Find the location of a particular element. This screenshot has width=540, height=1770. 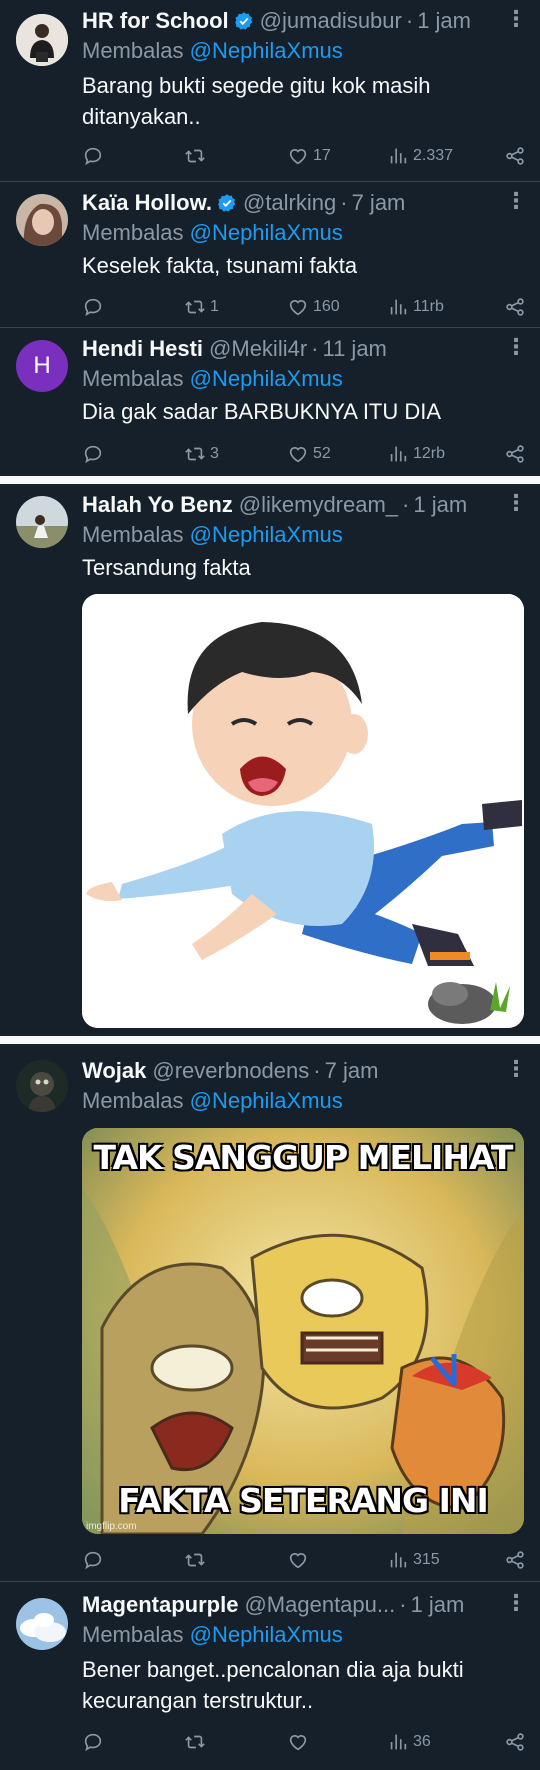

reply-context: Membalas @NephilaXmus is located at coordinates (304, 1635).